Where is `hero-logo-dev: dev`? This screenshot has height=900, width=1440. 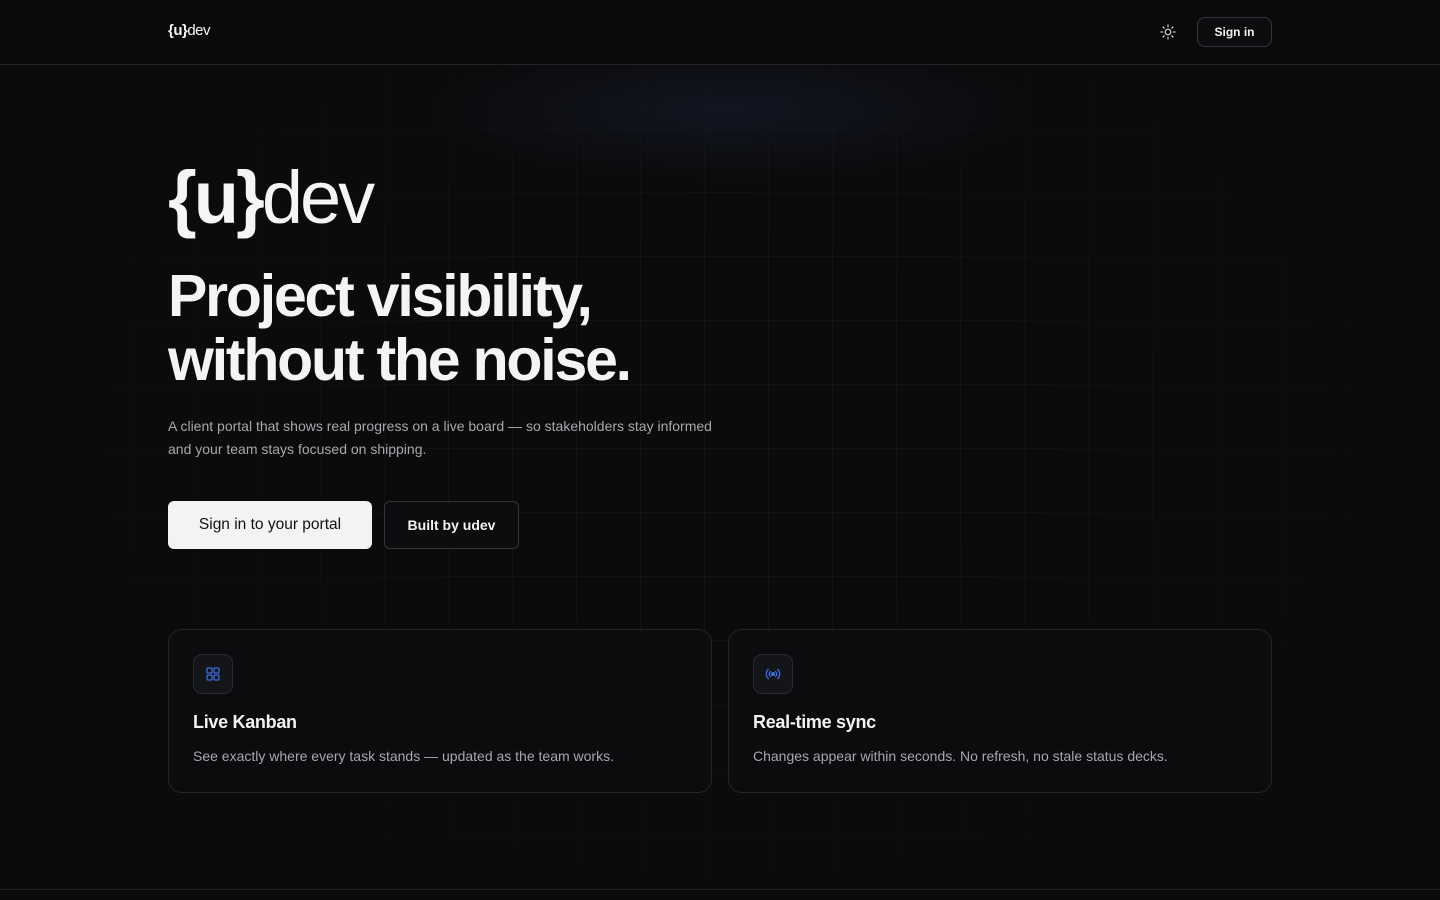 hero-logo-dev: dev is located at coordinates (318, 197).